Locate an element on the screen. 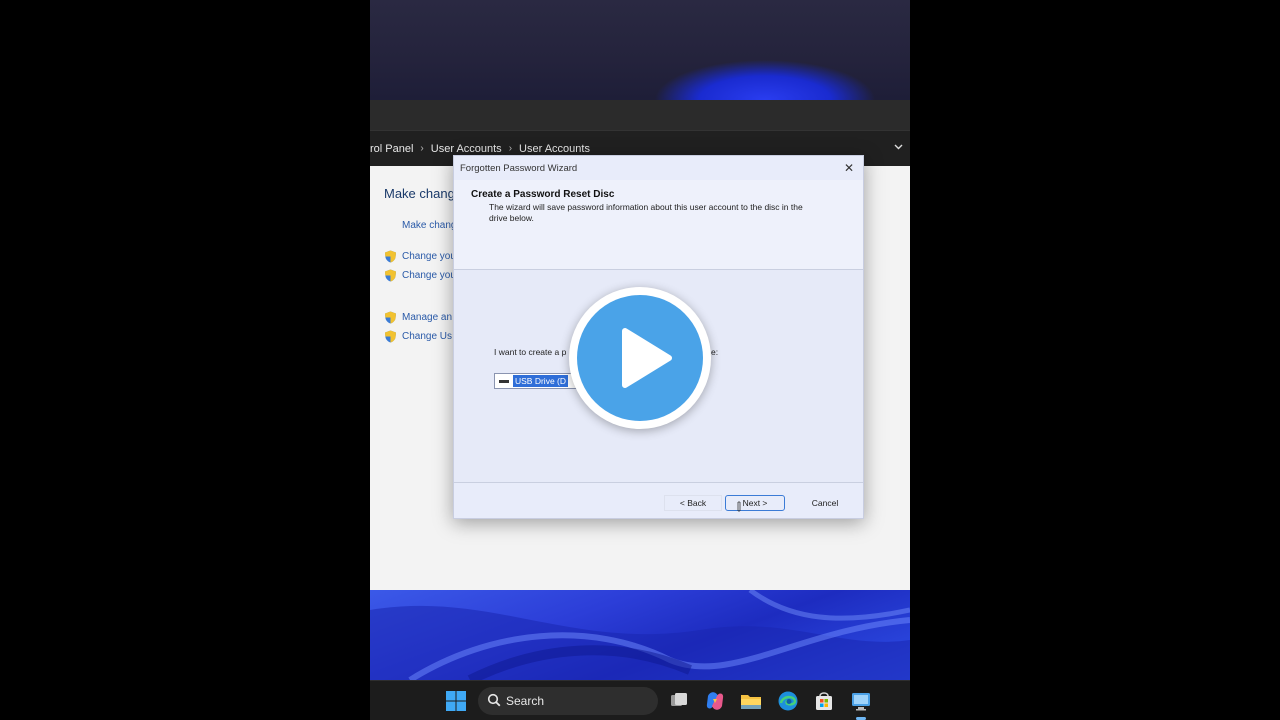 The width and height of the screenshot is (1280, 720). page-title: Make chang is located at coordinates (419, 193).